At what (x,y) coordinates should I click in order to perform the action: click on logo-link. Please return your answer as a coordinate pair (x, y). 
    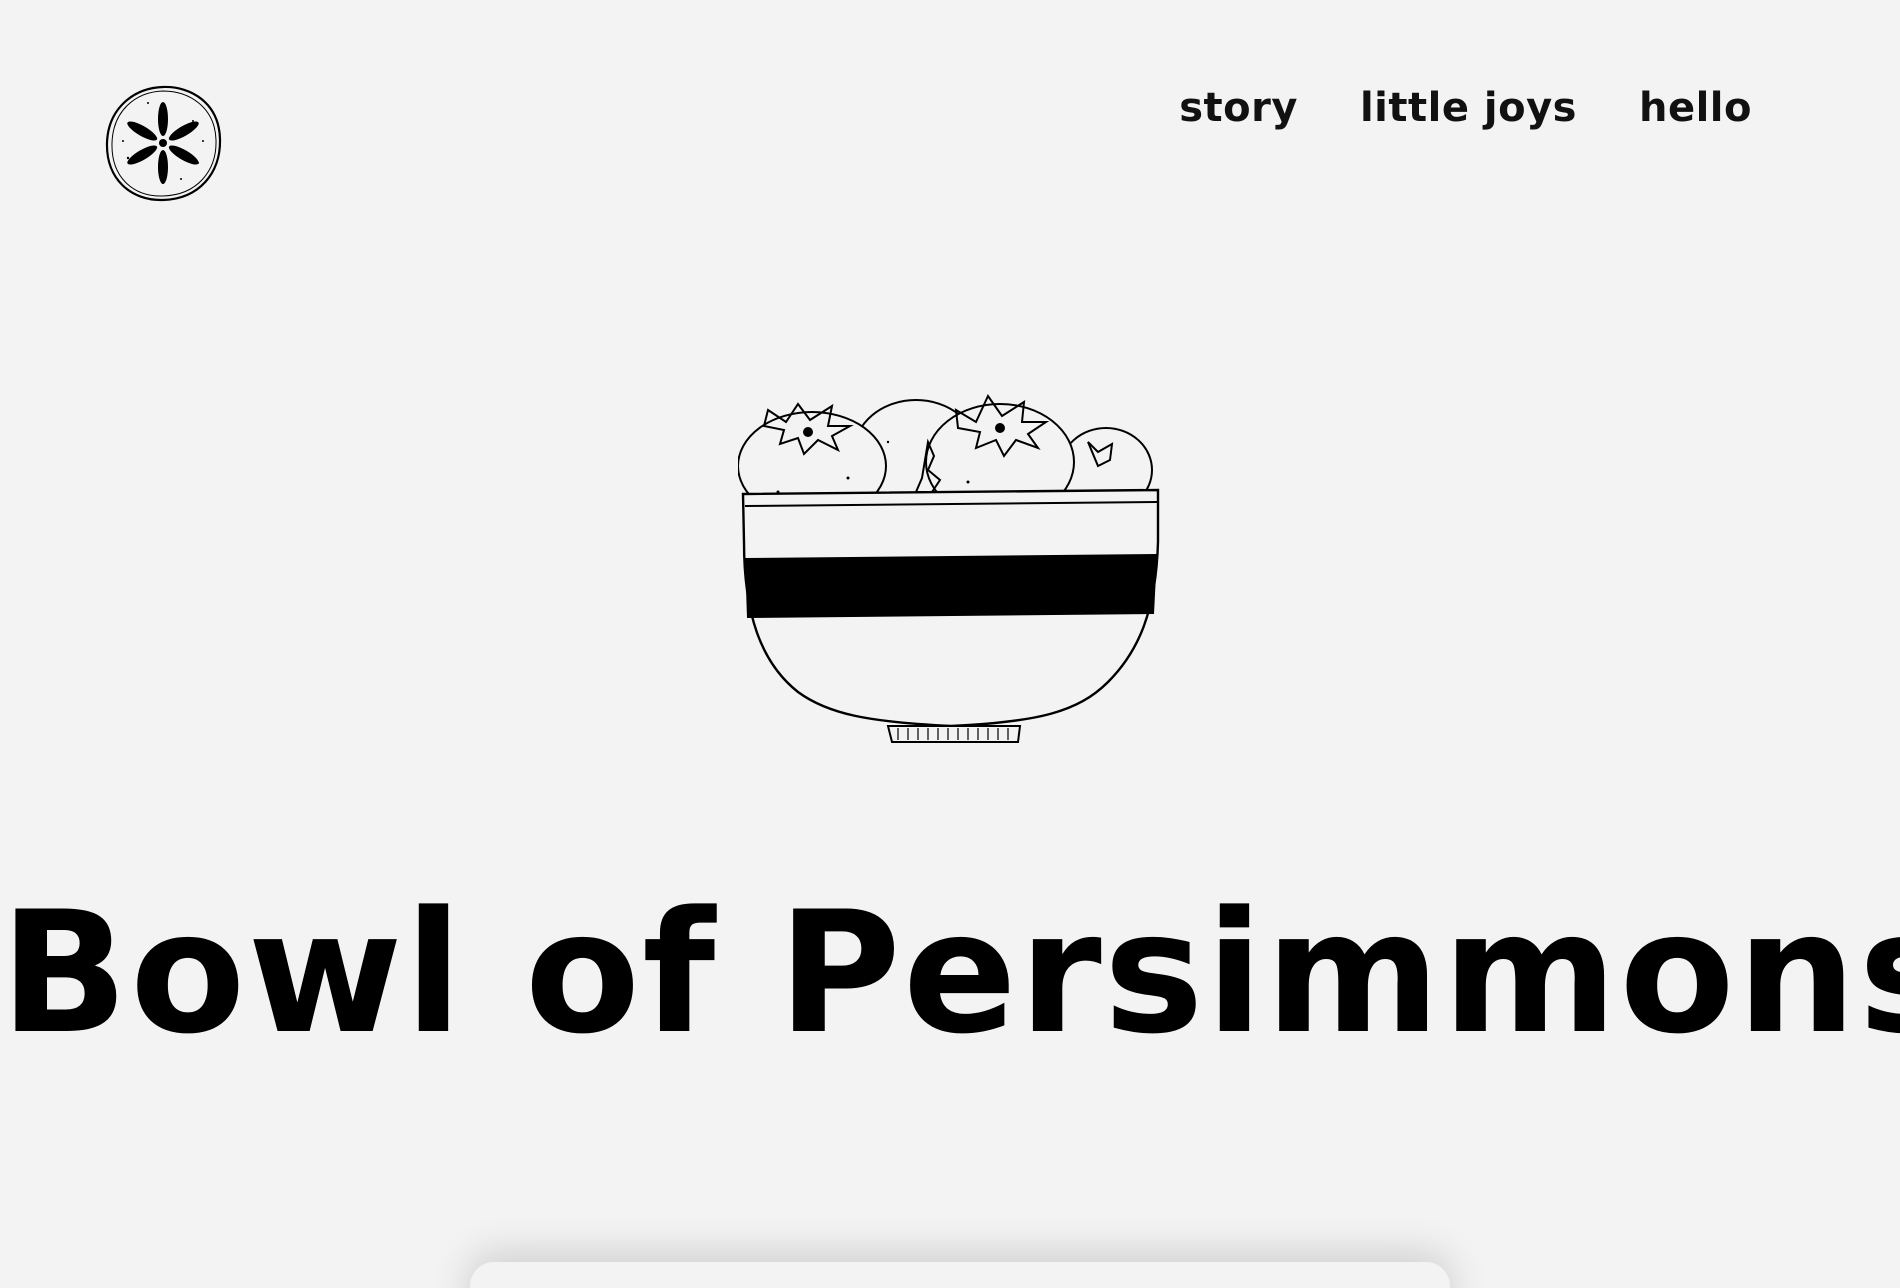
    Looking at the image, I should click on (163, 143).